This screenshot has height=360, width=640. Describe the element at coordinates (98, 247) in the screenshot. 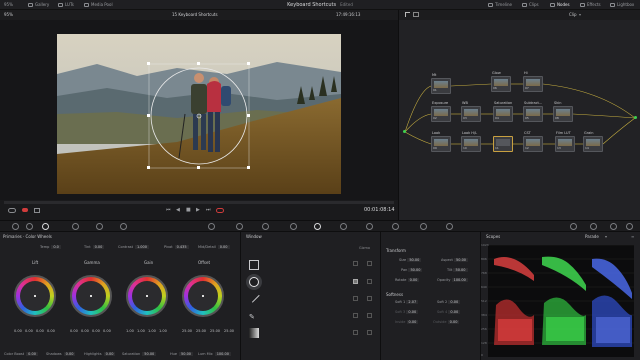

I see `tint-value: 0.00` at that location.